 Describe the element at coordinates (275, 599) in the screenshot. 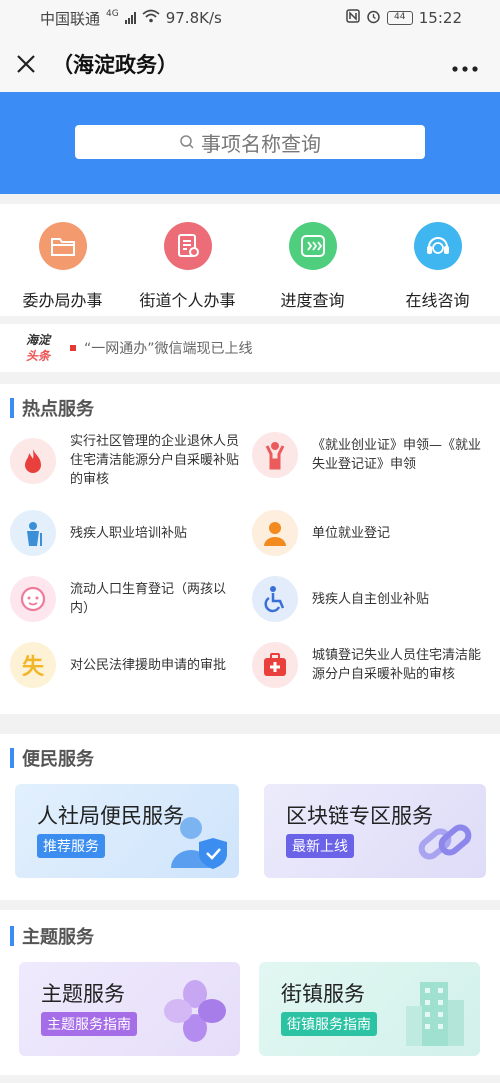

I see `wheelchair-icon` at that location.